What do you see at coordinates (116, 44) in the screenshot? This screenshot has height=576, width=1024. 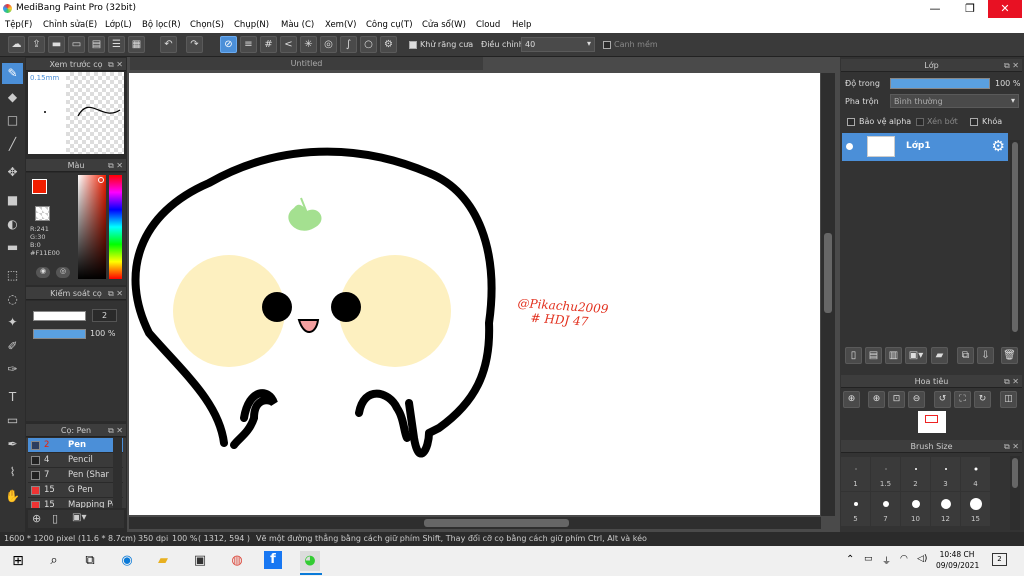 I see `list-icon: ☰` at bounding box center [116, 44].